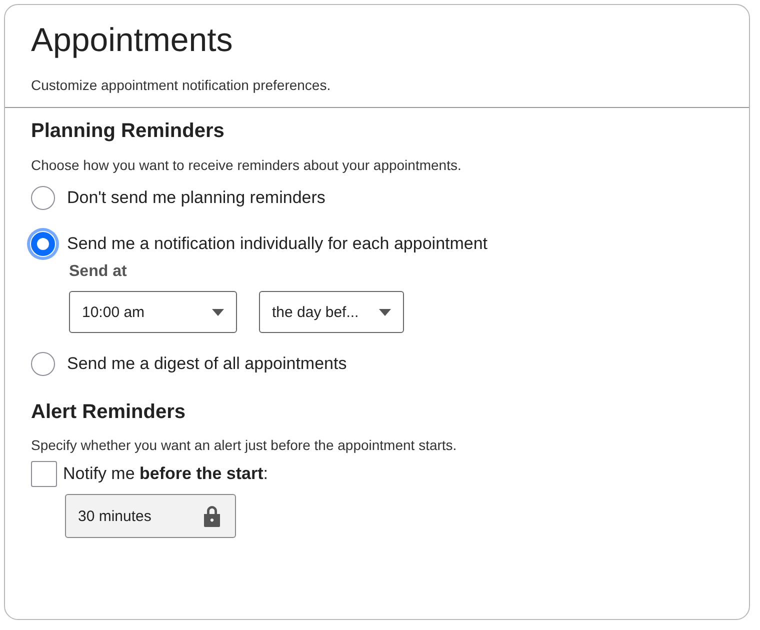  I want to click on section-description: Choose how you want to receive reminders about your appointments., so click(246, 165).